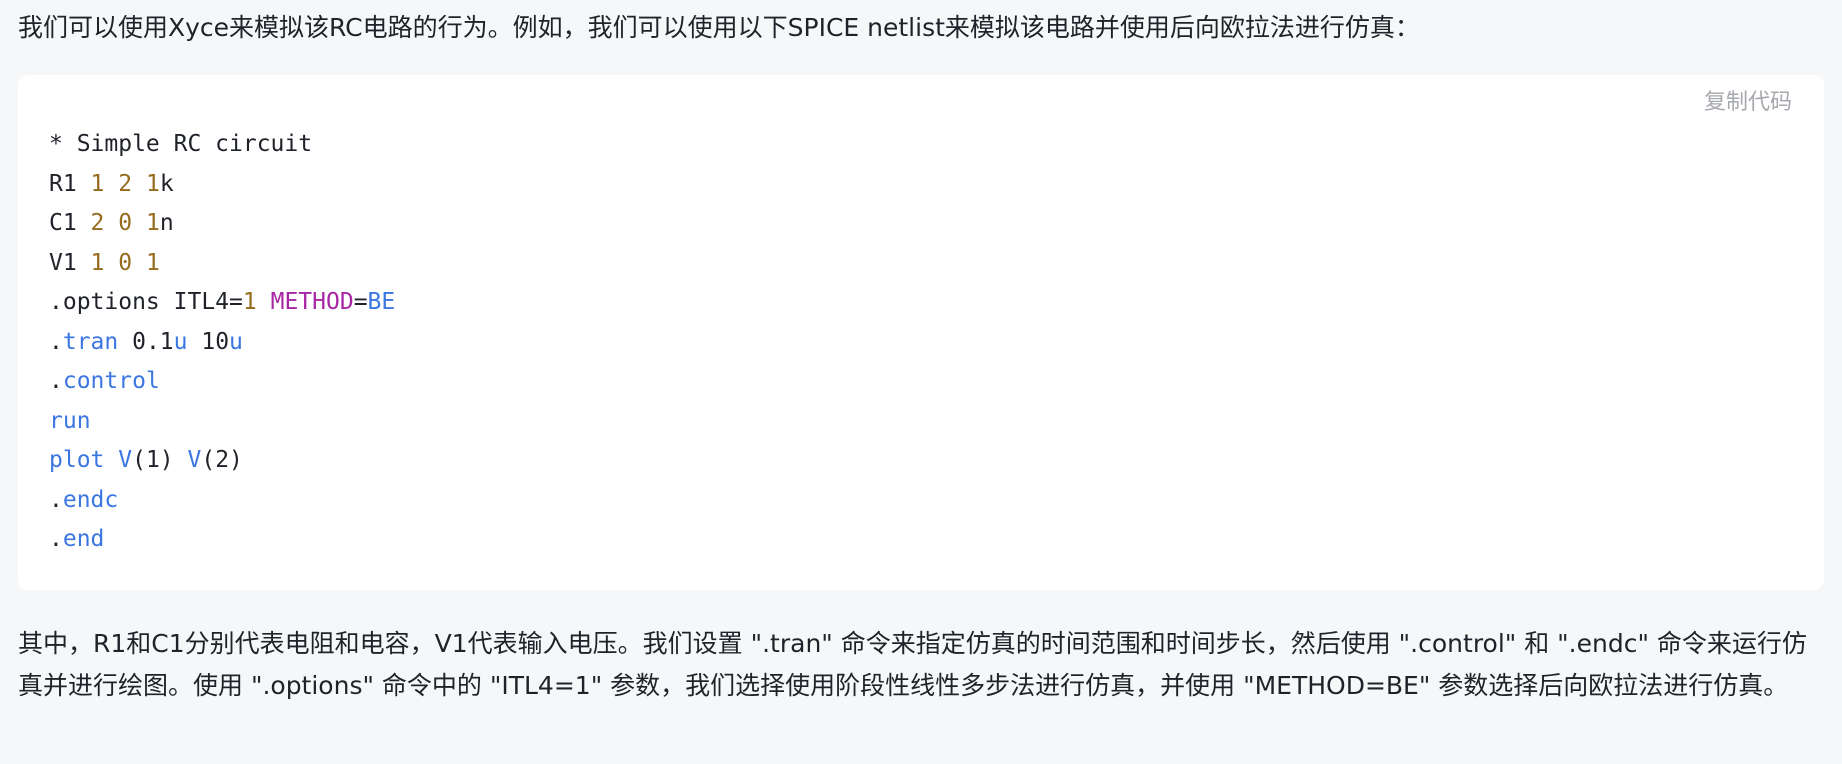 The height and width of the screenshot is (764, 1842). I want to click on code-line: run, so click(936, 422).